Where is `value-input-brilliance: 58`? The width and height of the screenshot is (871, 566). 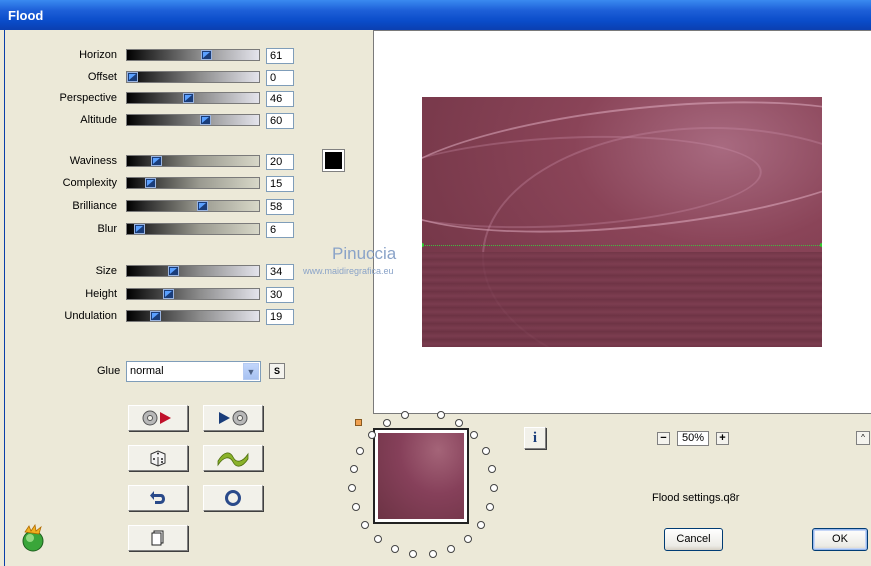 value-input-brilliance: 58 is located at coordinates (280, 207).